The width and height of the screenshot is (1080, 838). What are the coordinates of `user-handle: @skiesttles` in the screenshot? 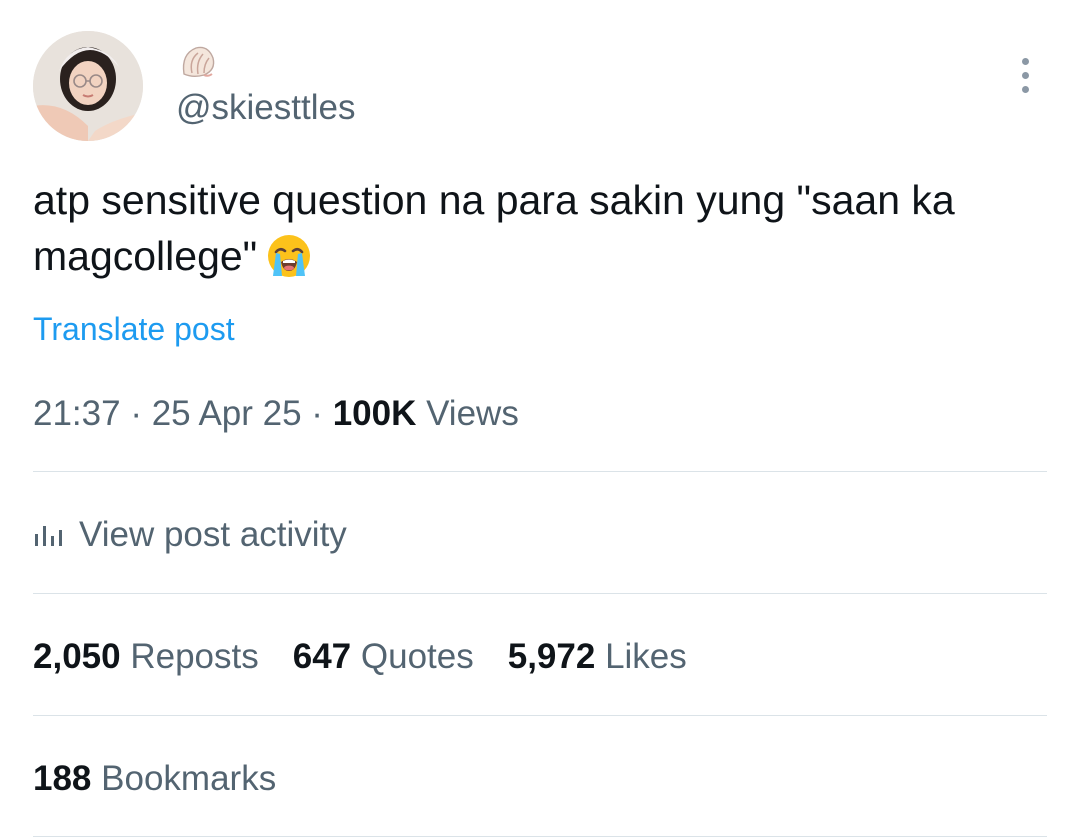 It's located at (265, 108).